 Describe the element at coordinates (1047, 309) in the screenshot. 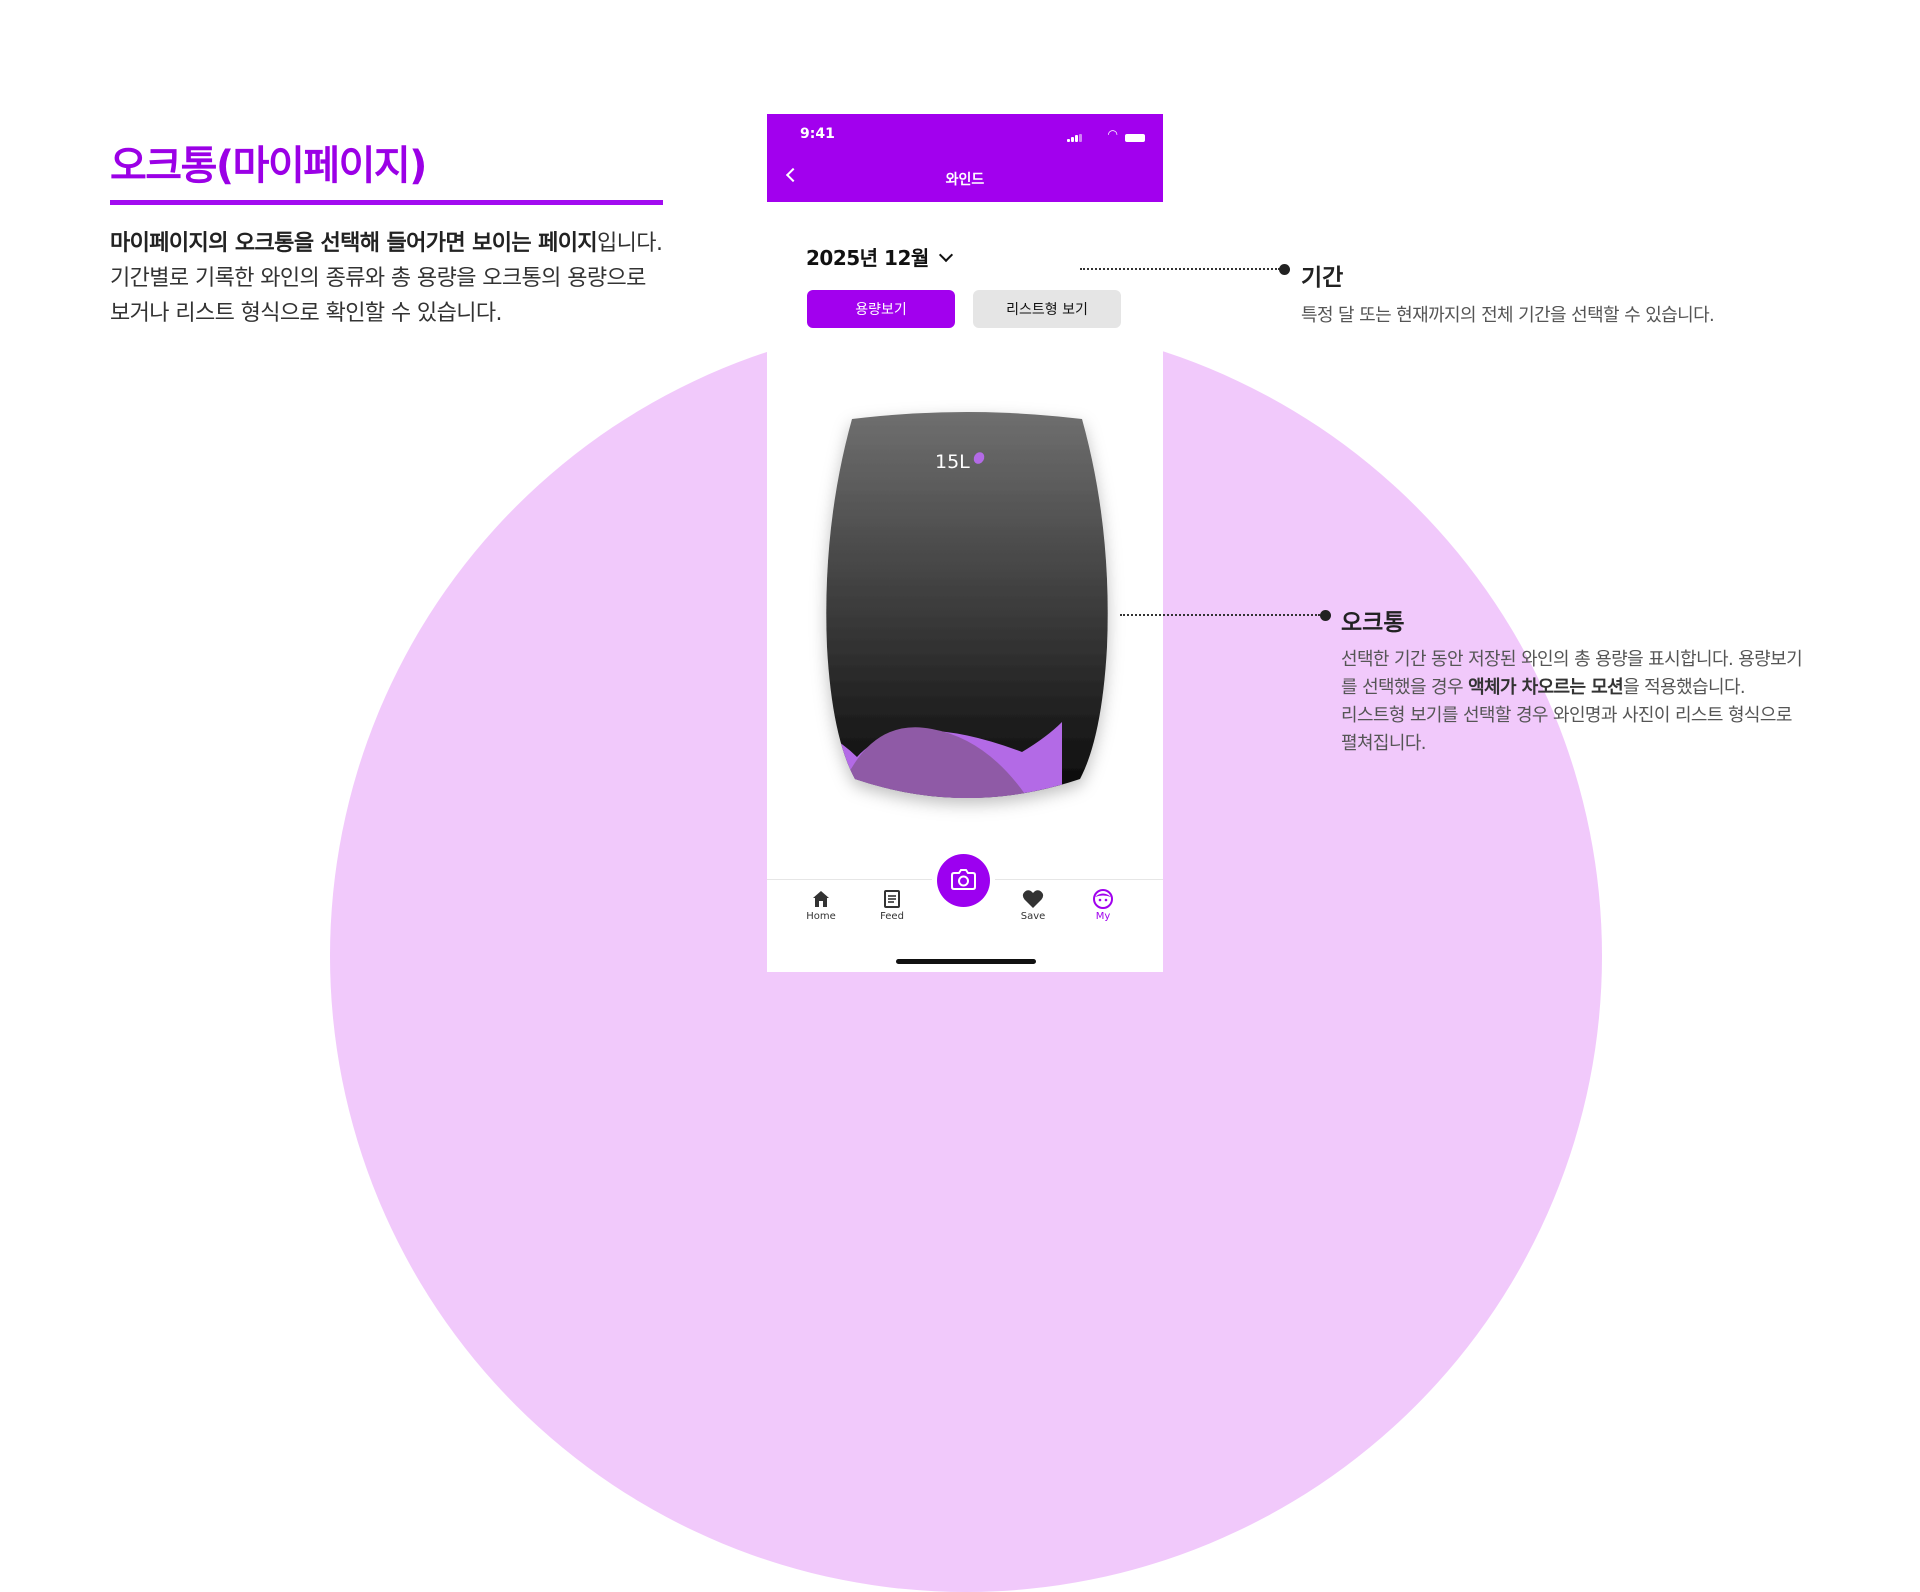

I see `list-view-button: 리스트형 보기` at that location.